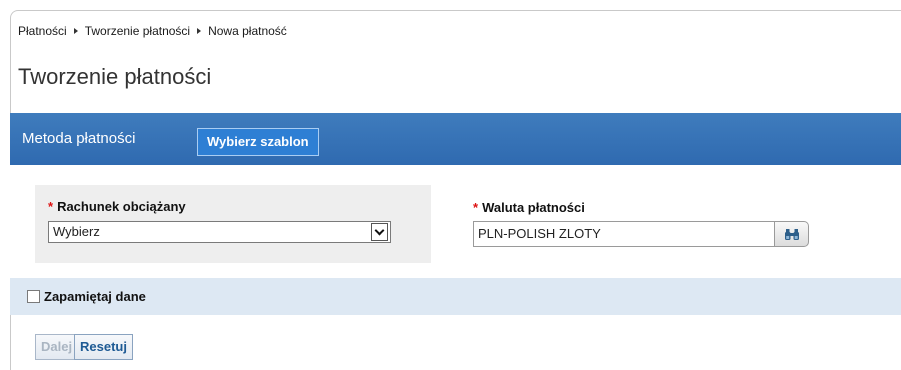  What do you see at coordinates (137, 31) in the screenshot?
I see `breadcrumb-item-create-payment: Tworzenie płatności` at bounding box center [137, 31].